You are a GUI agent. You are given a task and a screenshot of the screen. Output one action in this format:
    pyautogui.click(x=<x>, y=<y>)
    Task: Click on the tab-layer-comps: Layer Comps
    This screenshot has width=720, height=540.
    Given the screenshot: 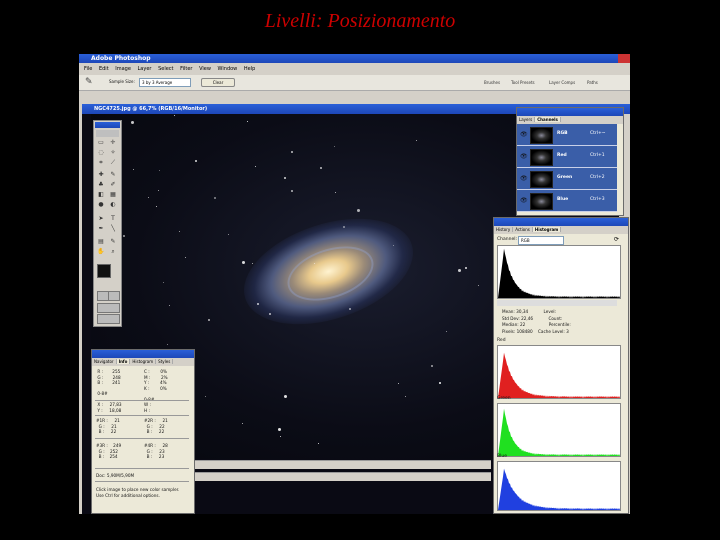 What is the action you would take?
    pyautogui.click(x=562, y=83)
    